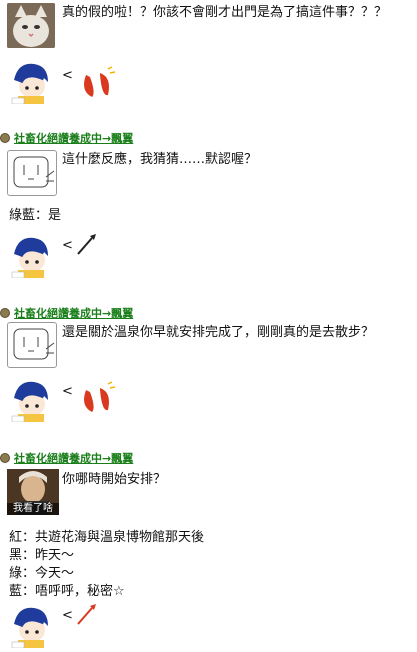  What do you see at coordinates (42, 555) in the screenshot?
I see `message-text: 黑：昨天～` at bounding box center [42, 555].